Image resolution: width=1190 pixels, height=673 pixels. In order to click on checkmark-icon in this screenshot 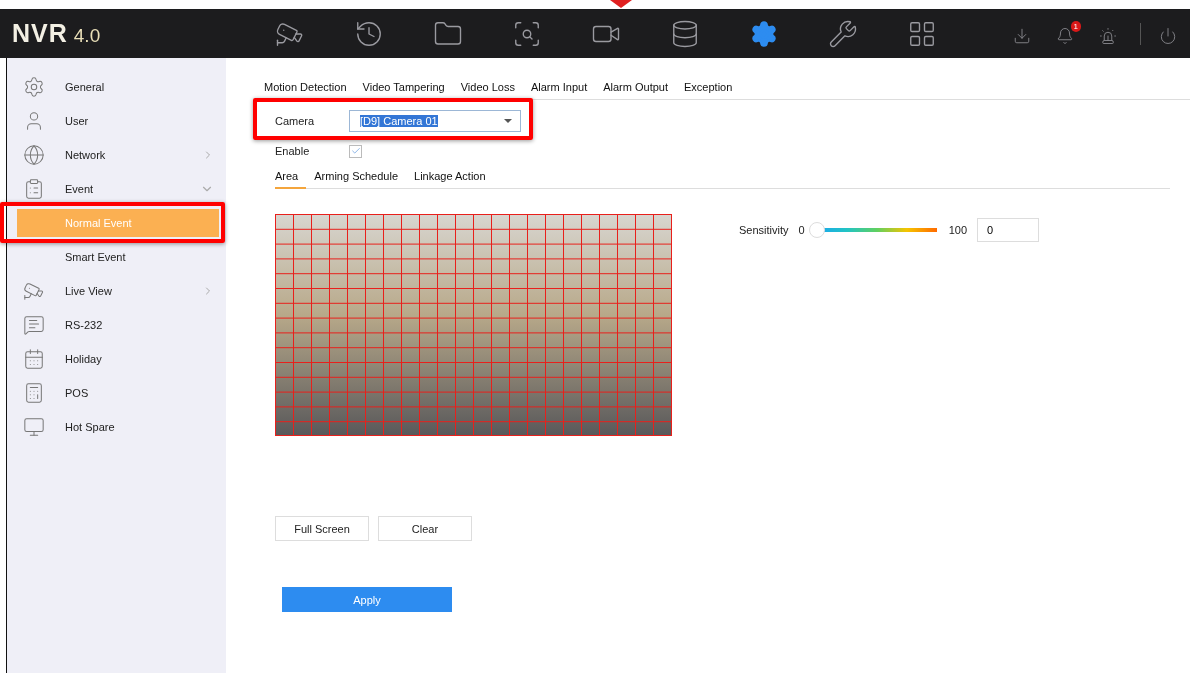, I will do `click(355, 151)`.